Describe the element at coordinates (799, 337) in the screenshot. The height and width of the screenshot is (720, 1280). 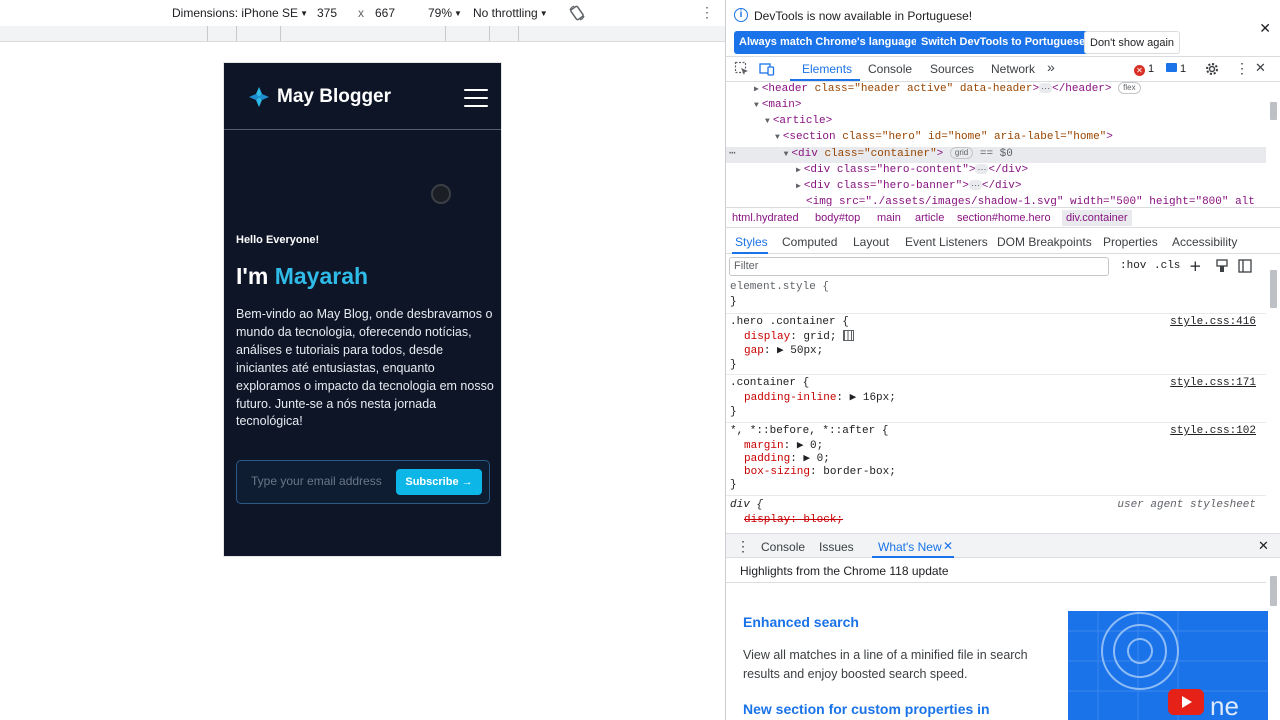
I see `style-declaration: display: grid;` at that location.